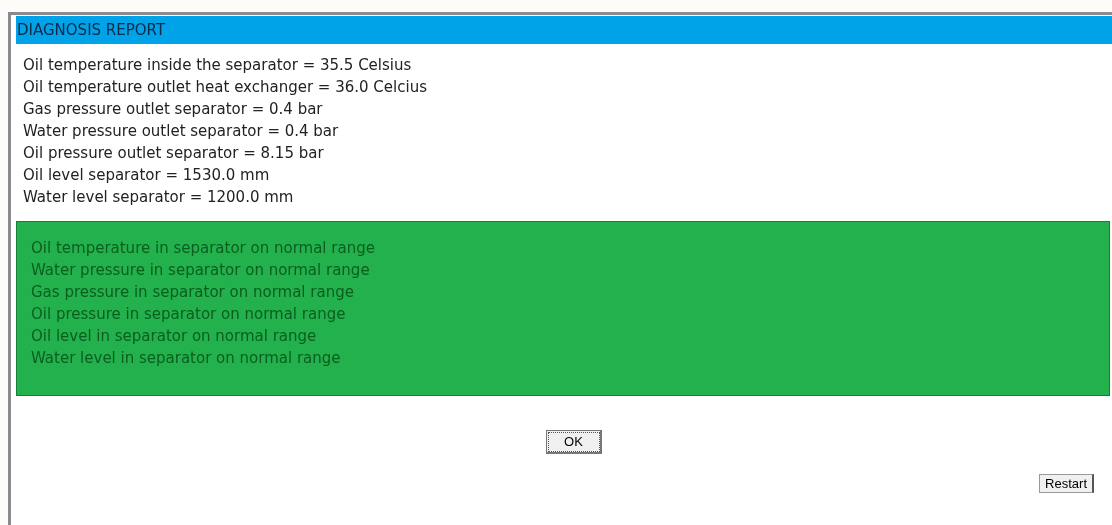 This screenshot has width=1112, height=525. What do you see at coordinates (218, 65) in the screenshot?
I see `reading-line: Oil temperature inside the separator = 35.5 Celsius` at bounding box center [218, 65].